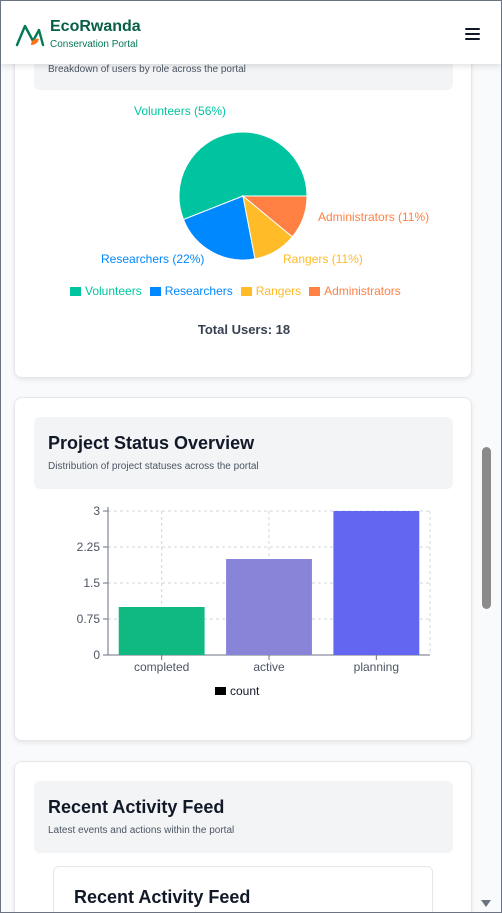 This screenshot has height=913, width=502. Describe the element at coordinates (374, 217) in the screenshot. I see `pie-label-administrators: Administrators (11%)` at that location.